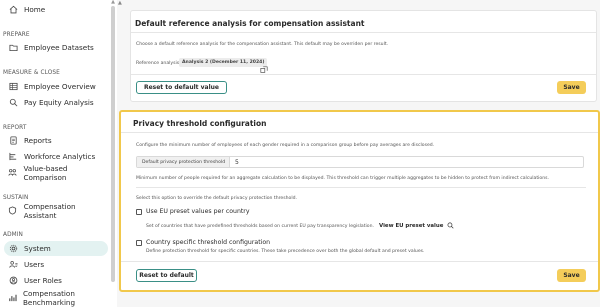 The width and height of the screenshot is (600, 307). What do you see at coordinates (16, 35) in the screenshot?
I see `section-label-prepare: PREPARE` at bounding box center [16, 35].